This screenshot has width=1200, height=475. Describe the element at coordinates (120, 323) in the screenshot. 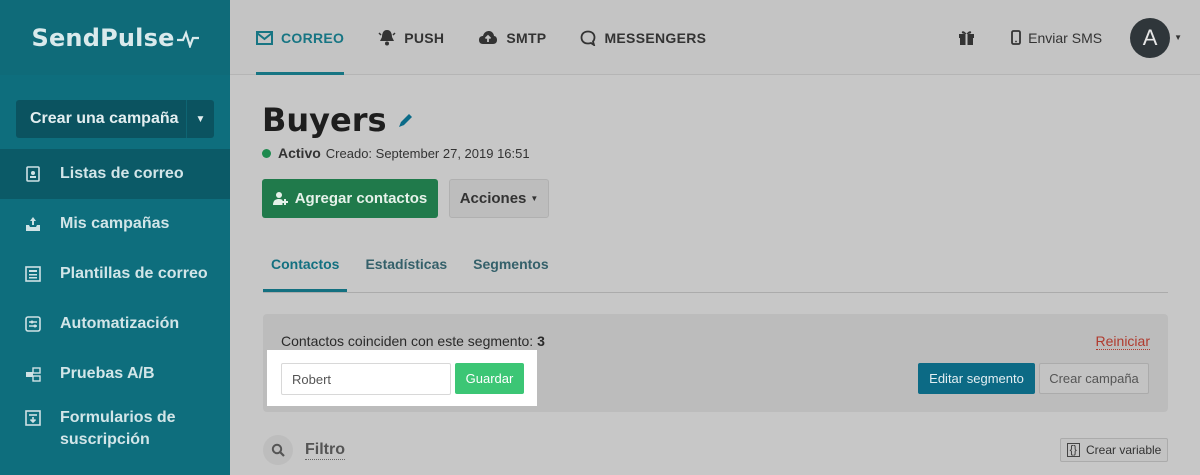

I see `sidebar-item-label: Automatización` at that location.